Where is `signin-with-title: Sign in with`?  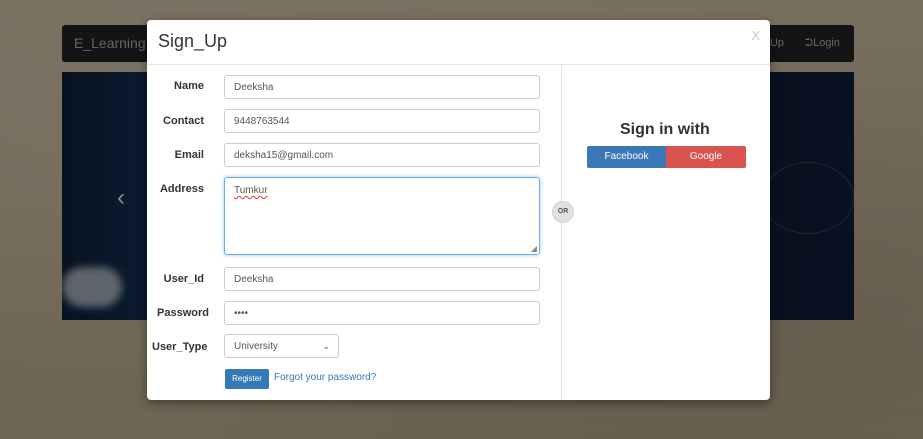 signin-with-title: Sign in with is located at coordinates (665, 129).